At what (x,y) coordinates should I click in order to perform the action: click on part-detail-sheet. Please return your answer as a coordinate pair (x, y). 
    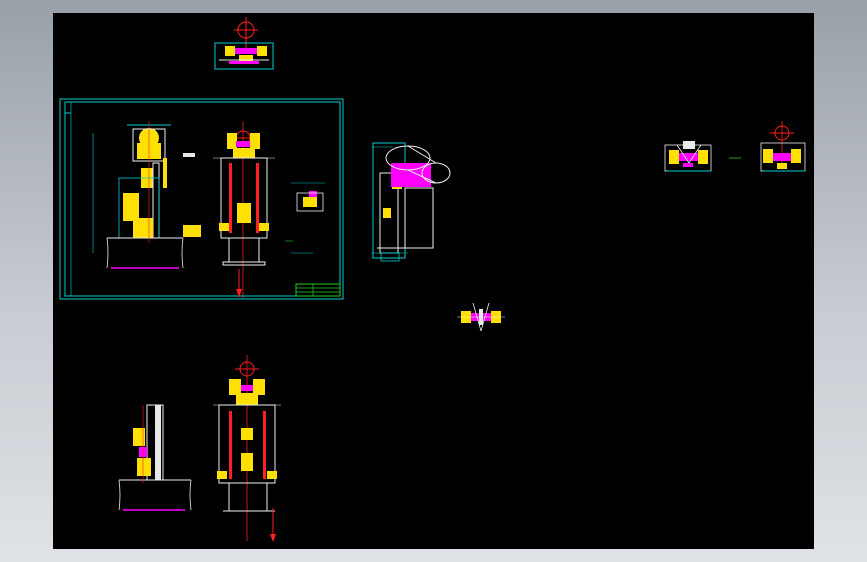
    Looking at the image, I should click on (305, 218).